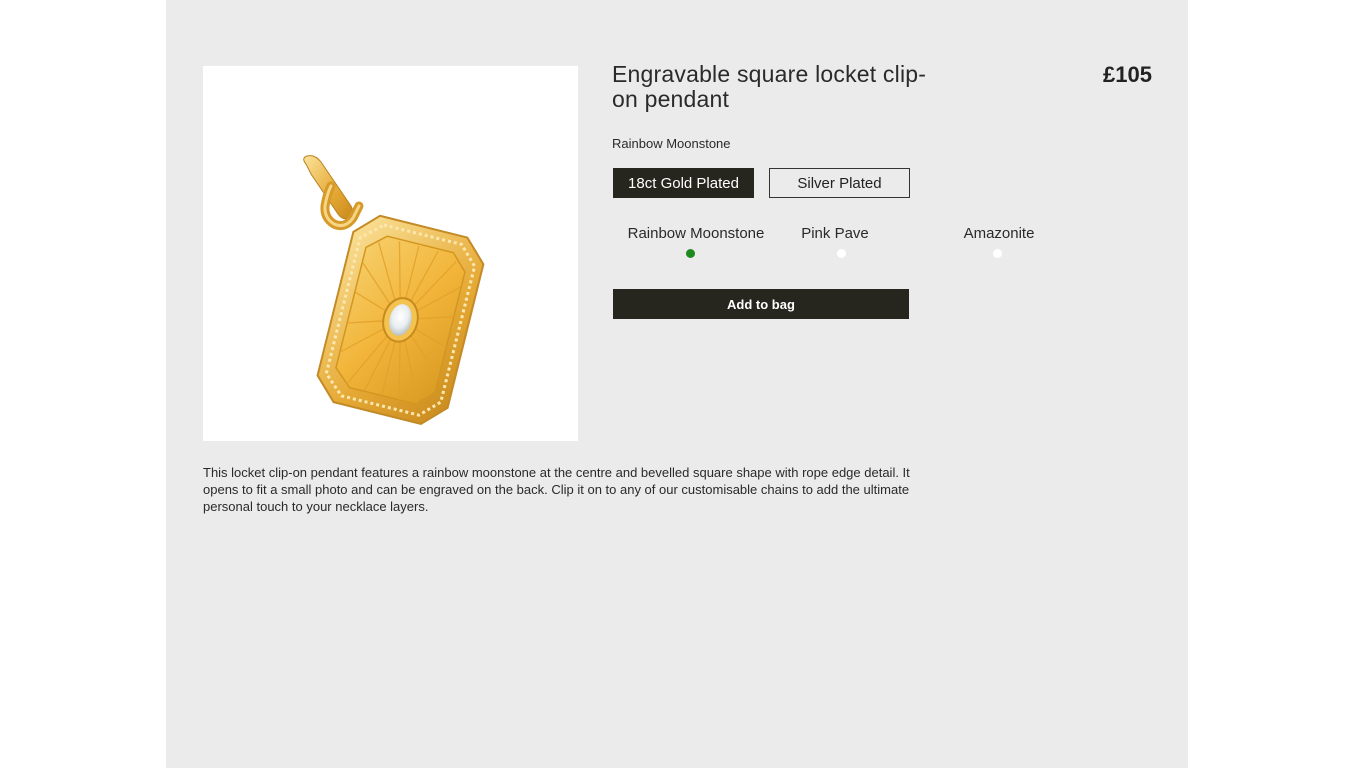 This screenshot has height=768, width=1366. Describe the element at coordinates (769, 86) in the screenshot. I see `product-title: Engravable square locket clip-on pendant` at that location.